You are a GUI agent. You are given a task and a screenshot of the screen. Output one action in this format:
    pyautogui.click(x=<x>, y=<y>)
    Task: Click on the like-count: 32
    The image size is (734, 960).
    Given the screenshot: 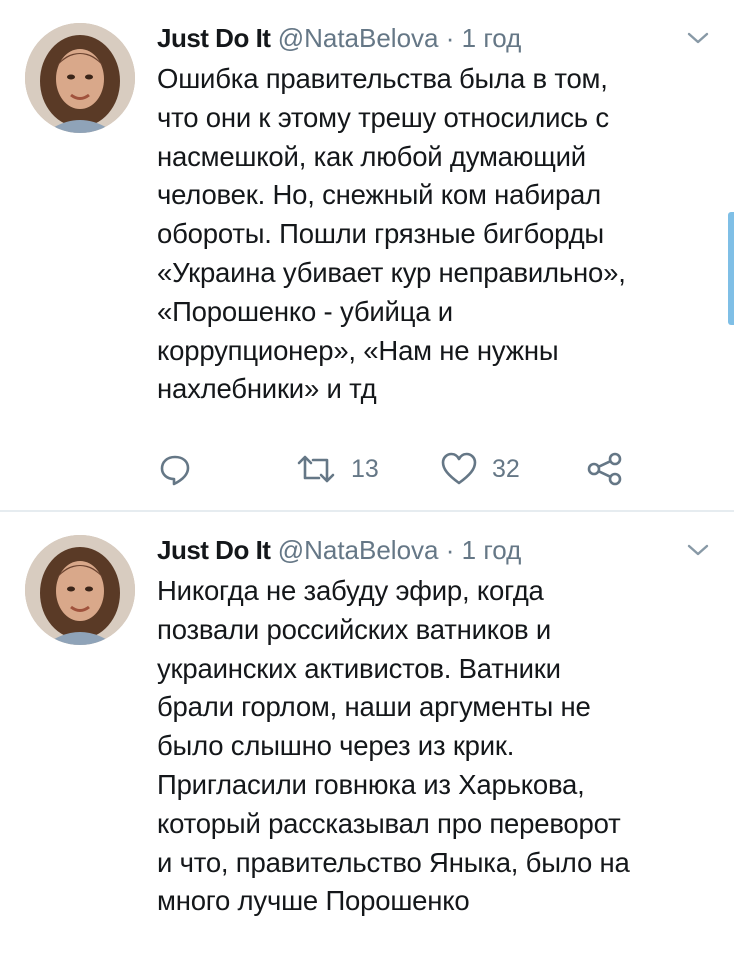 What is the action you would take?
    pyautogui.click(x=506, y=468)
    